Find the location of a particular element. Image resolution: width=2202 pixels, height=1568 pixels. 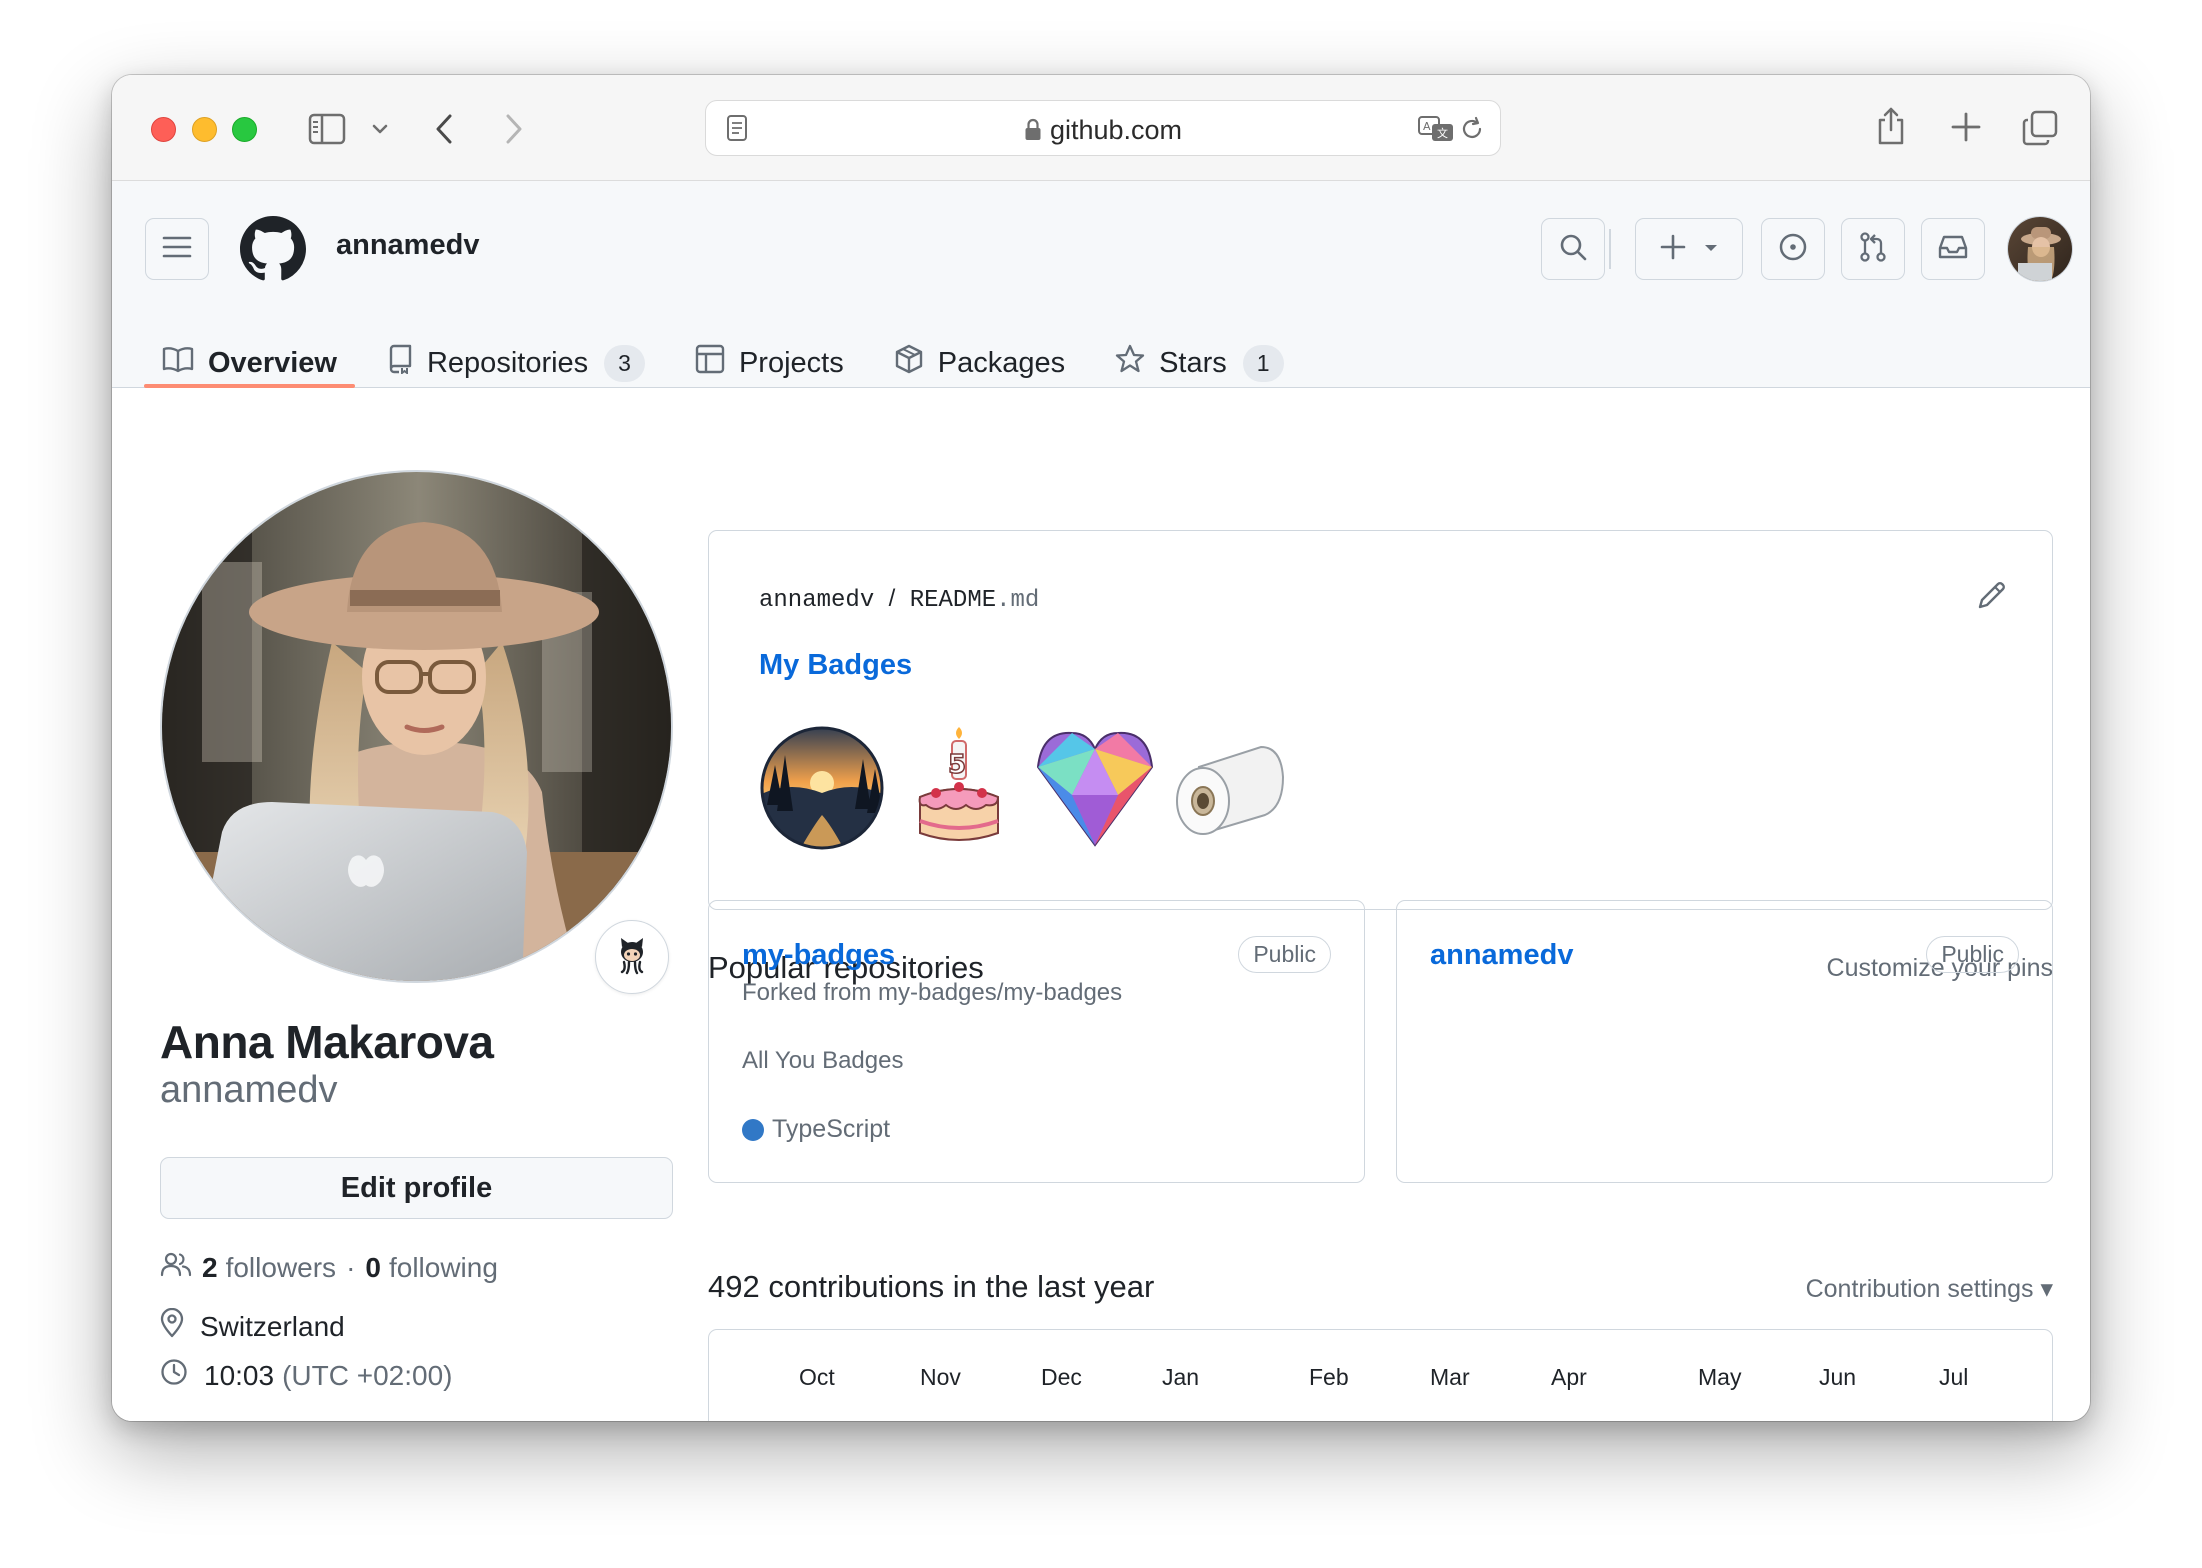

tab-overview: Overview is located at coordinates (249, 363).